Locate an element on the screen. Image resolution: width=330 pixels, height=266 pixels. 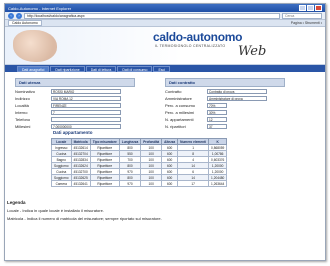
utenza-row: Interno 7 is located at coordinates (75, 112).